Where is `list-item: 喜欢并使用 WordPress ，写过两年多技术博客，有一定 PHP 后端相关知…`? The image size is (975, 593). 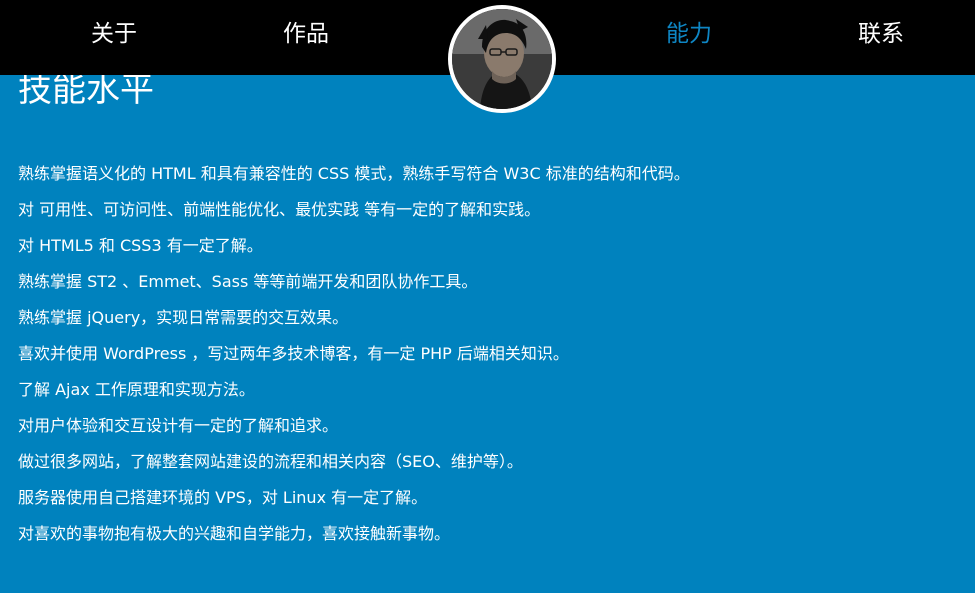
list-item: 喜欢并使用 WordPress ，写过两年多技术博客，有一定 PHP 后端相关知… is located at coordinates (293, 353).